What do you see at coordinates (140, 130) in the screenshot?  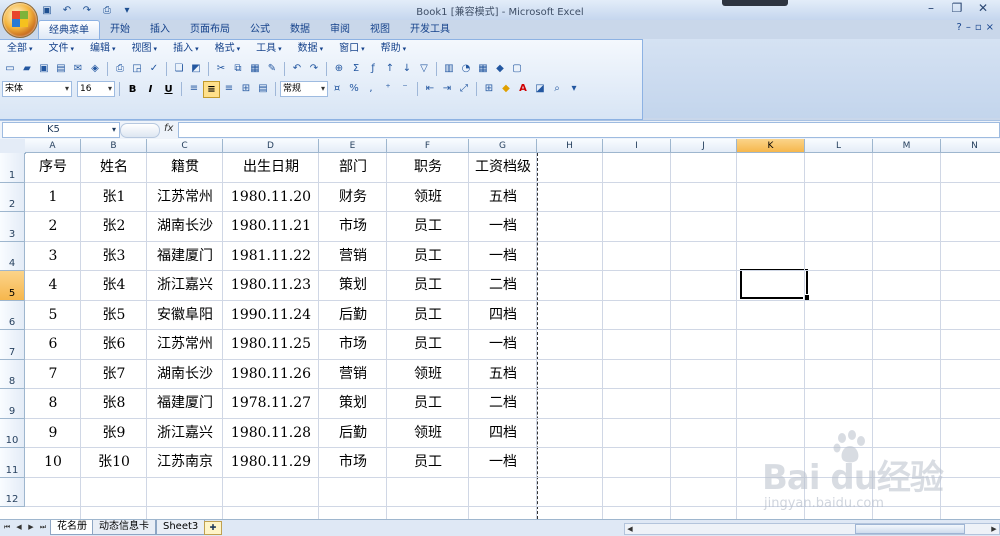 I see `formula-controls` at bounding box center [140, 130].